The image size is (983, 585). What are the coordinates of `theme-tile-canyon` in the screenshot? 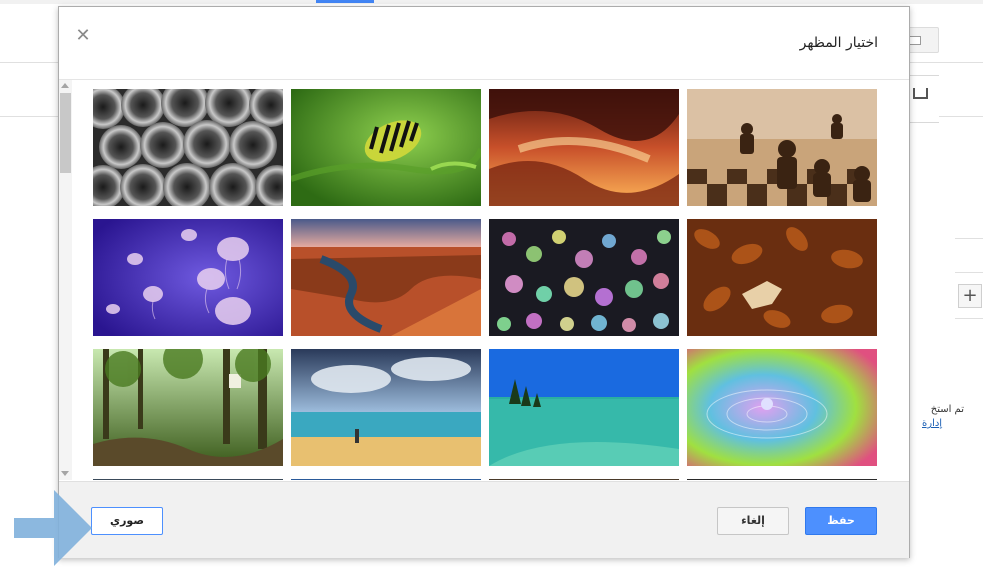 It's located at (584, 147).